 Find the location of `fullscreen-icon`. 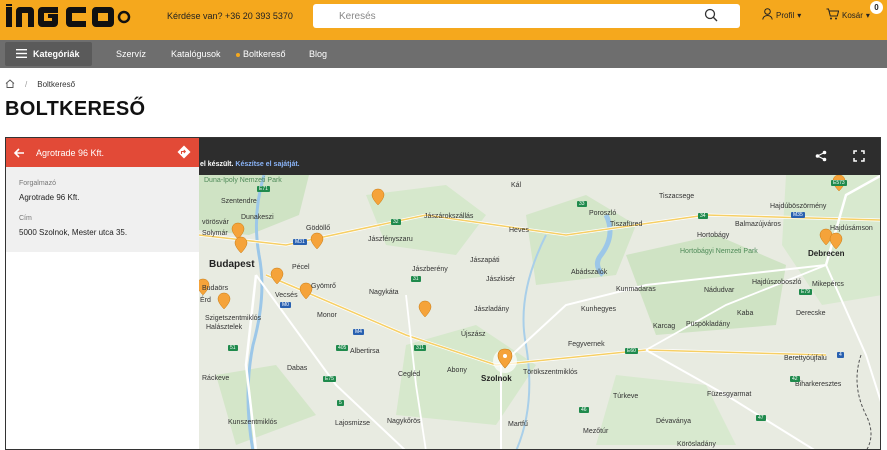

fullscreen-icon is located at coordinates (859, 158).